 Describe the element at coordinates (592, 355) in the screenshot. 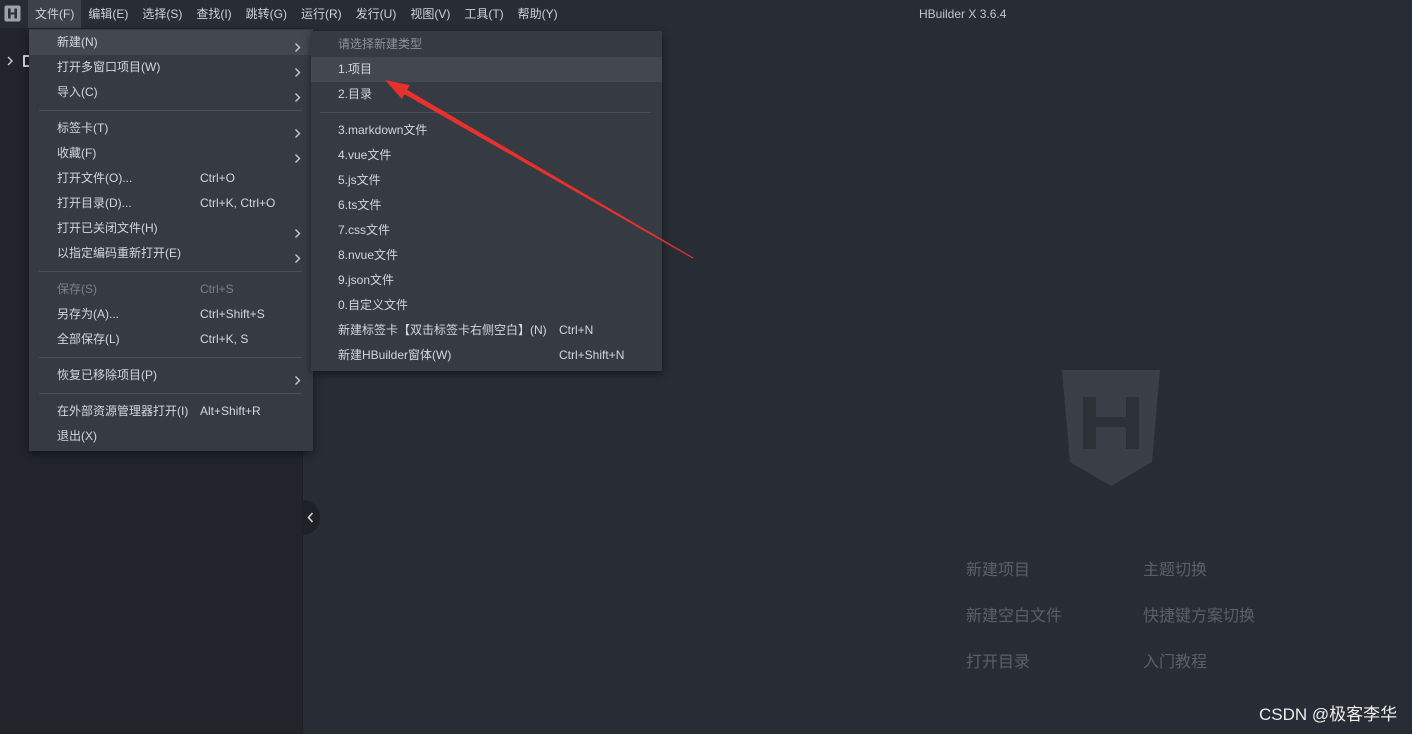

I see `menu-item-shortcut: Ctrl+Shift+N` at that location.